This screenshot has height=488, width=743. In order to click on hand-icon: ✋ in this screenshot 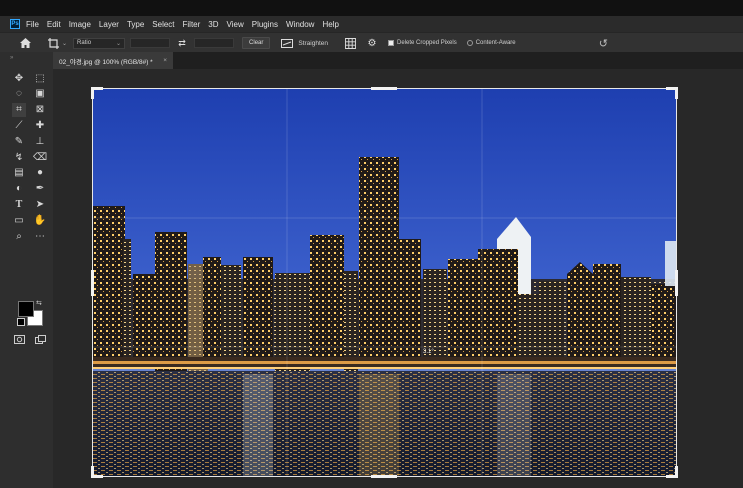, I will do `click(40, 220)`.